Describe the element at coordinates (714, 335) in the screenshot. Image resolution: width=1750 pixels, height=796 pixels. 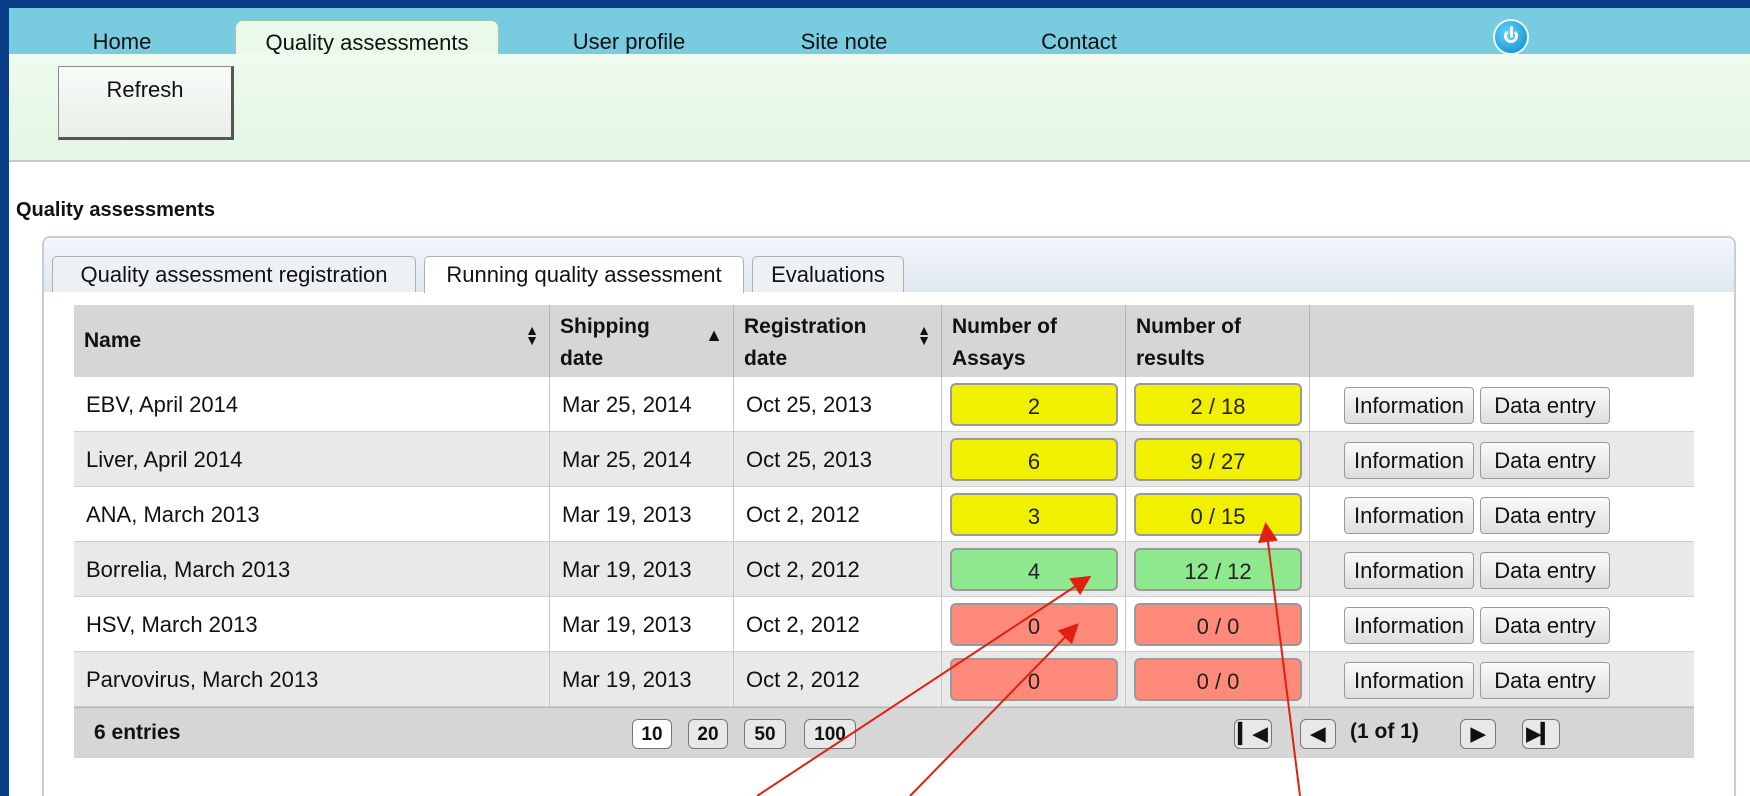
I see `sort-ascending-icon: ▲` at that location.